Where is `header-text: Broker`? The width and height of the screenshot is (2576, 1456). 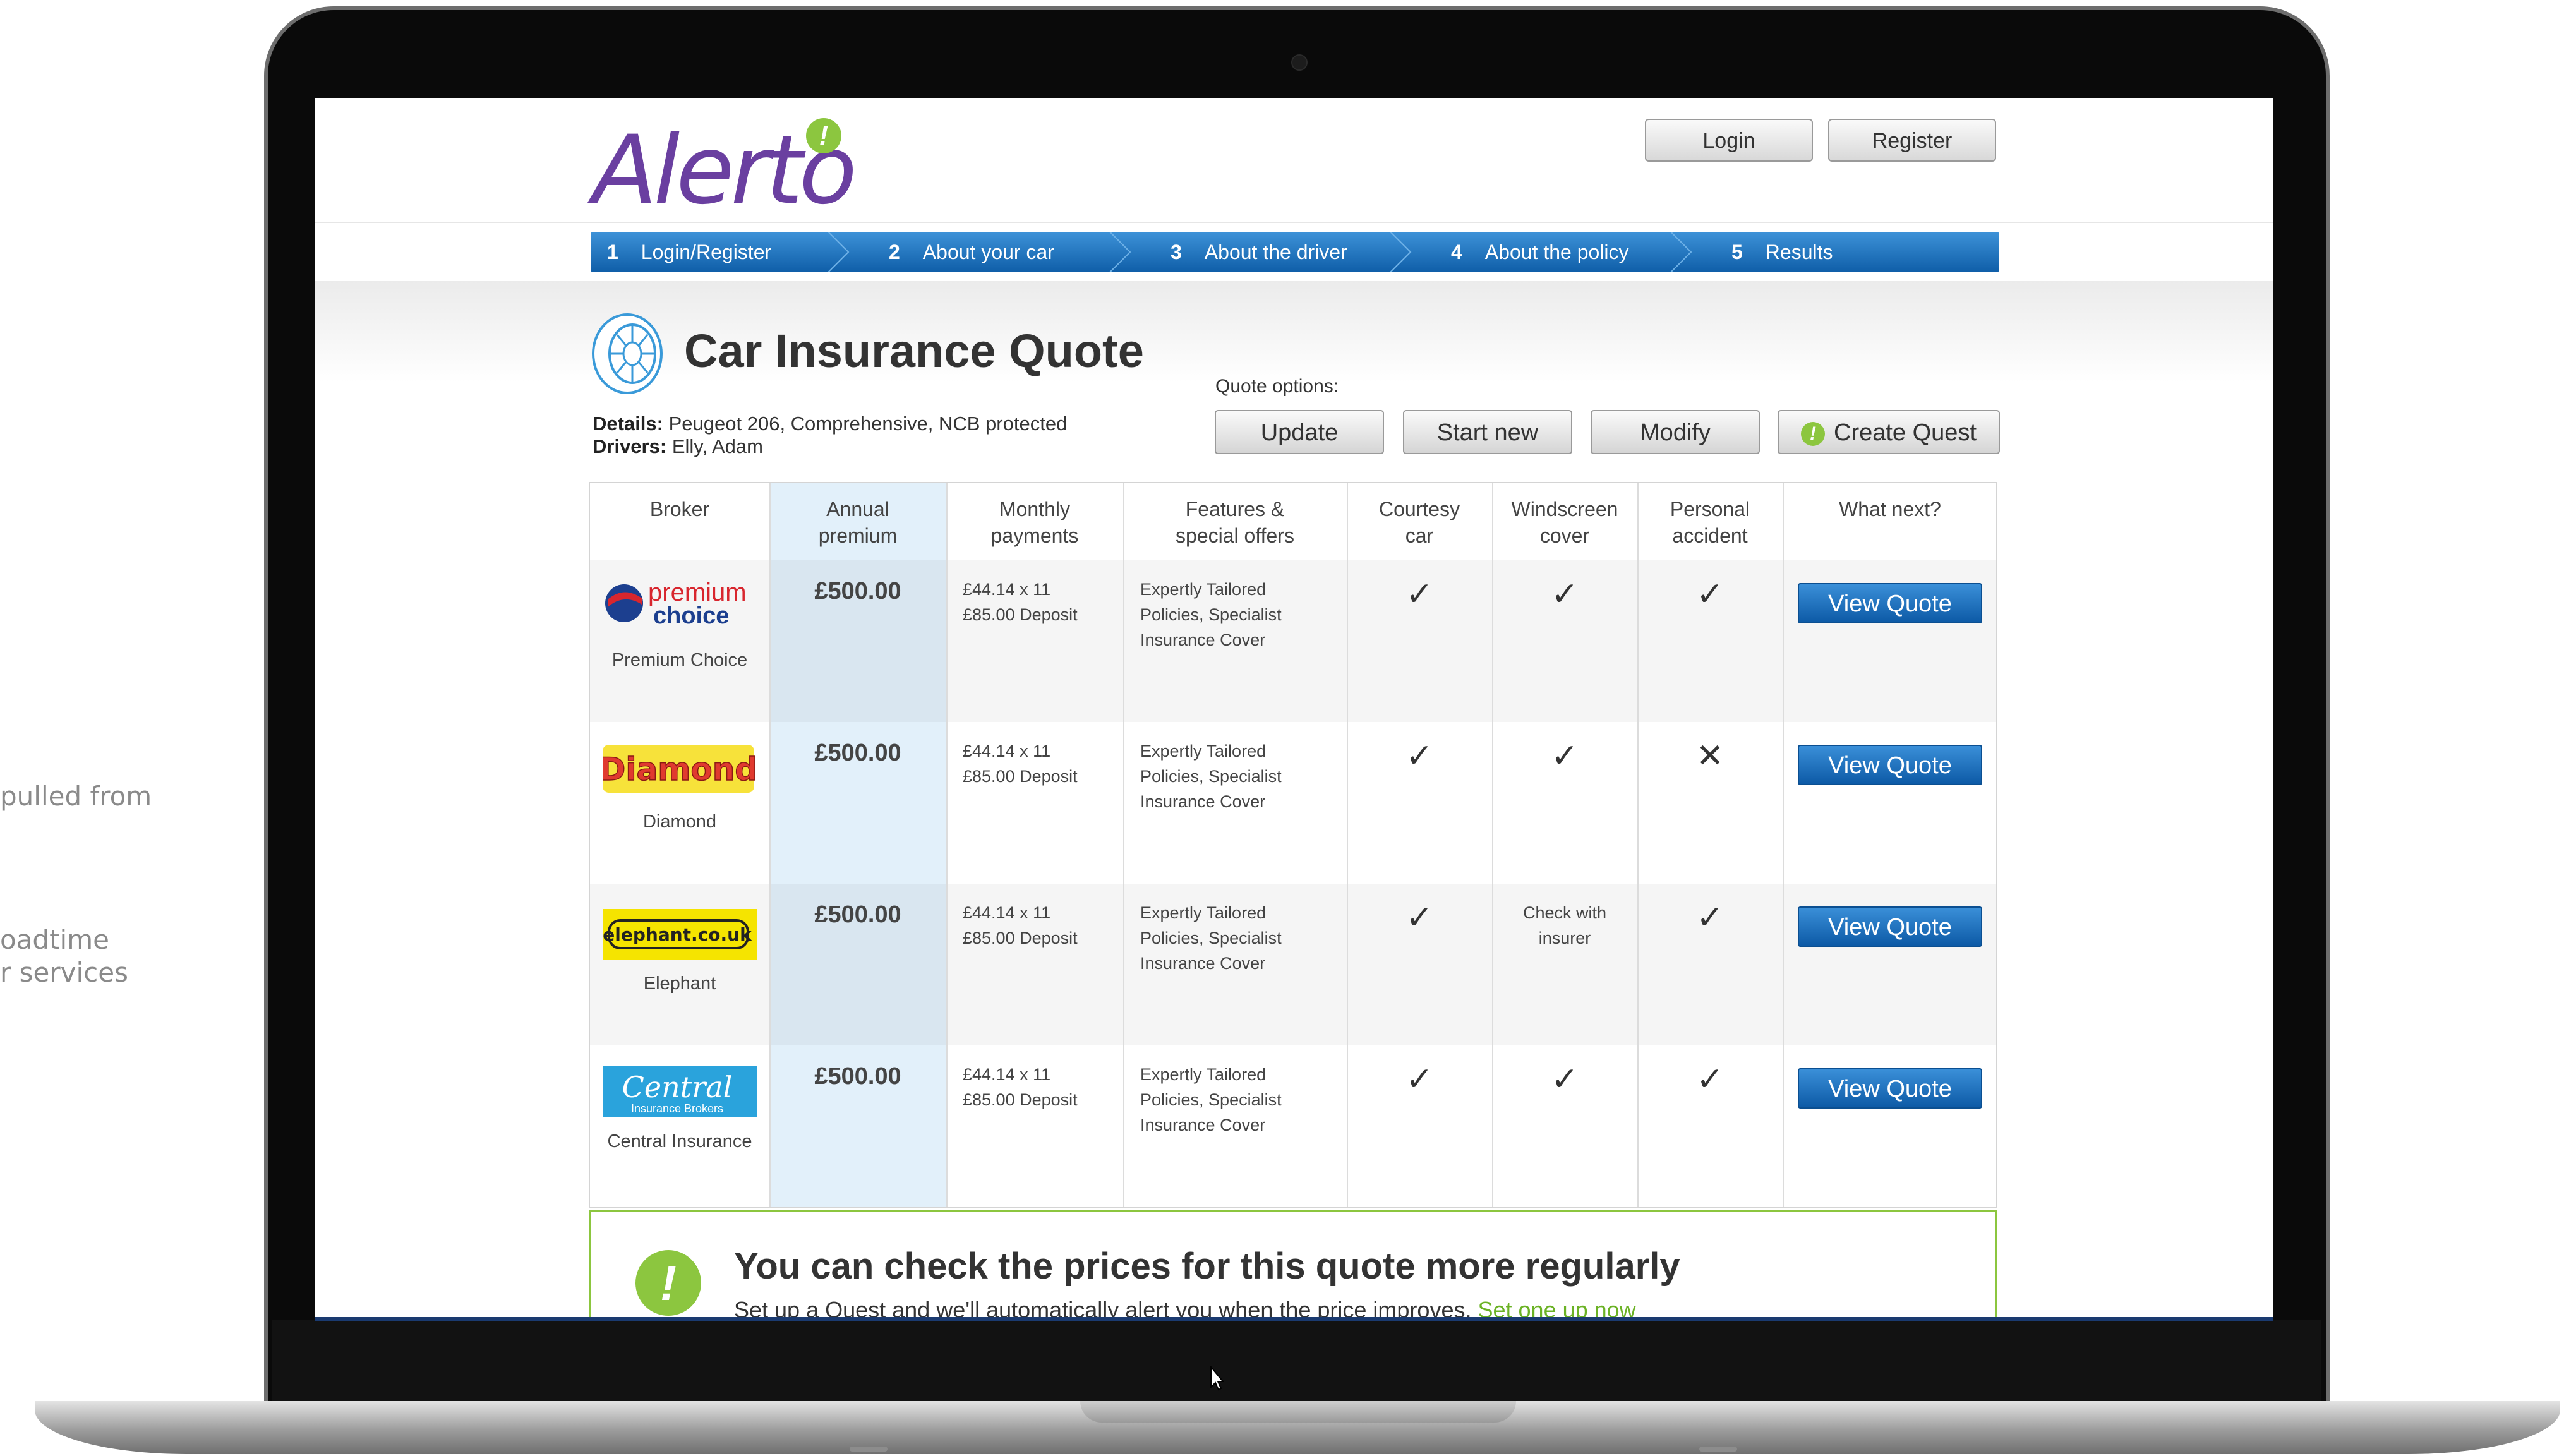
header-text: Broker is located at coordinates (679, 509).